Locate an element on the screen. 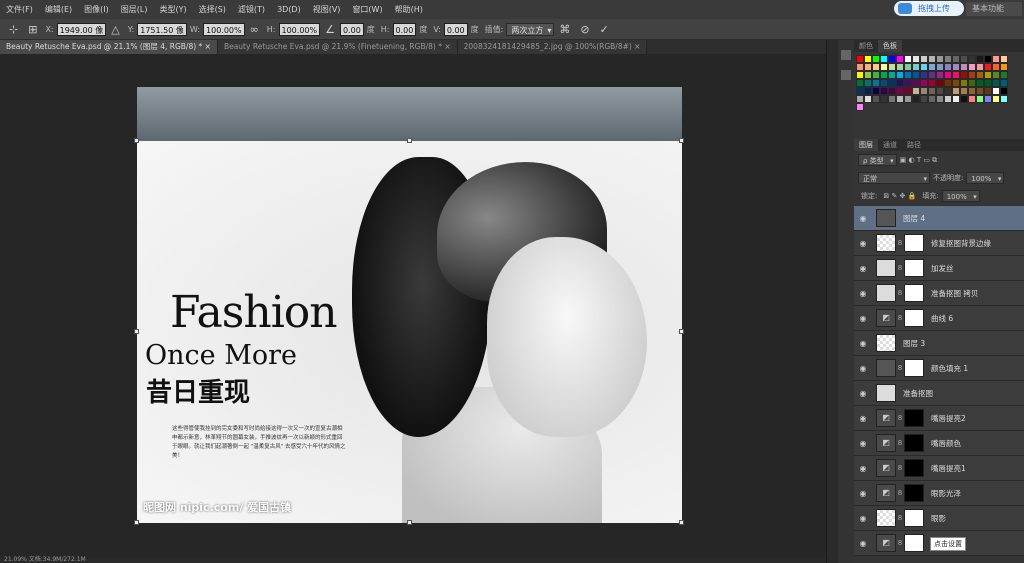 This screenshot has height=563, width=1024. menu-item-5: 选择(S) is located at coordinates (212, 9).